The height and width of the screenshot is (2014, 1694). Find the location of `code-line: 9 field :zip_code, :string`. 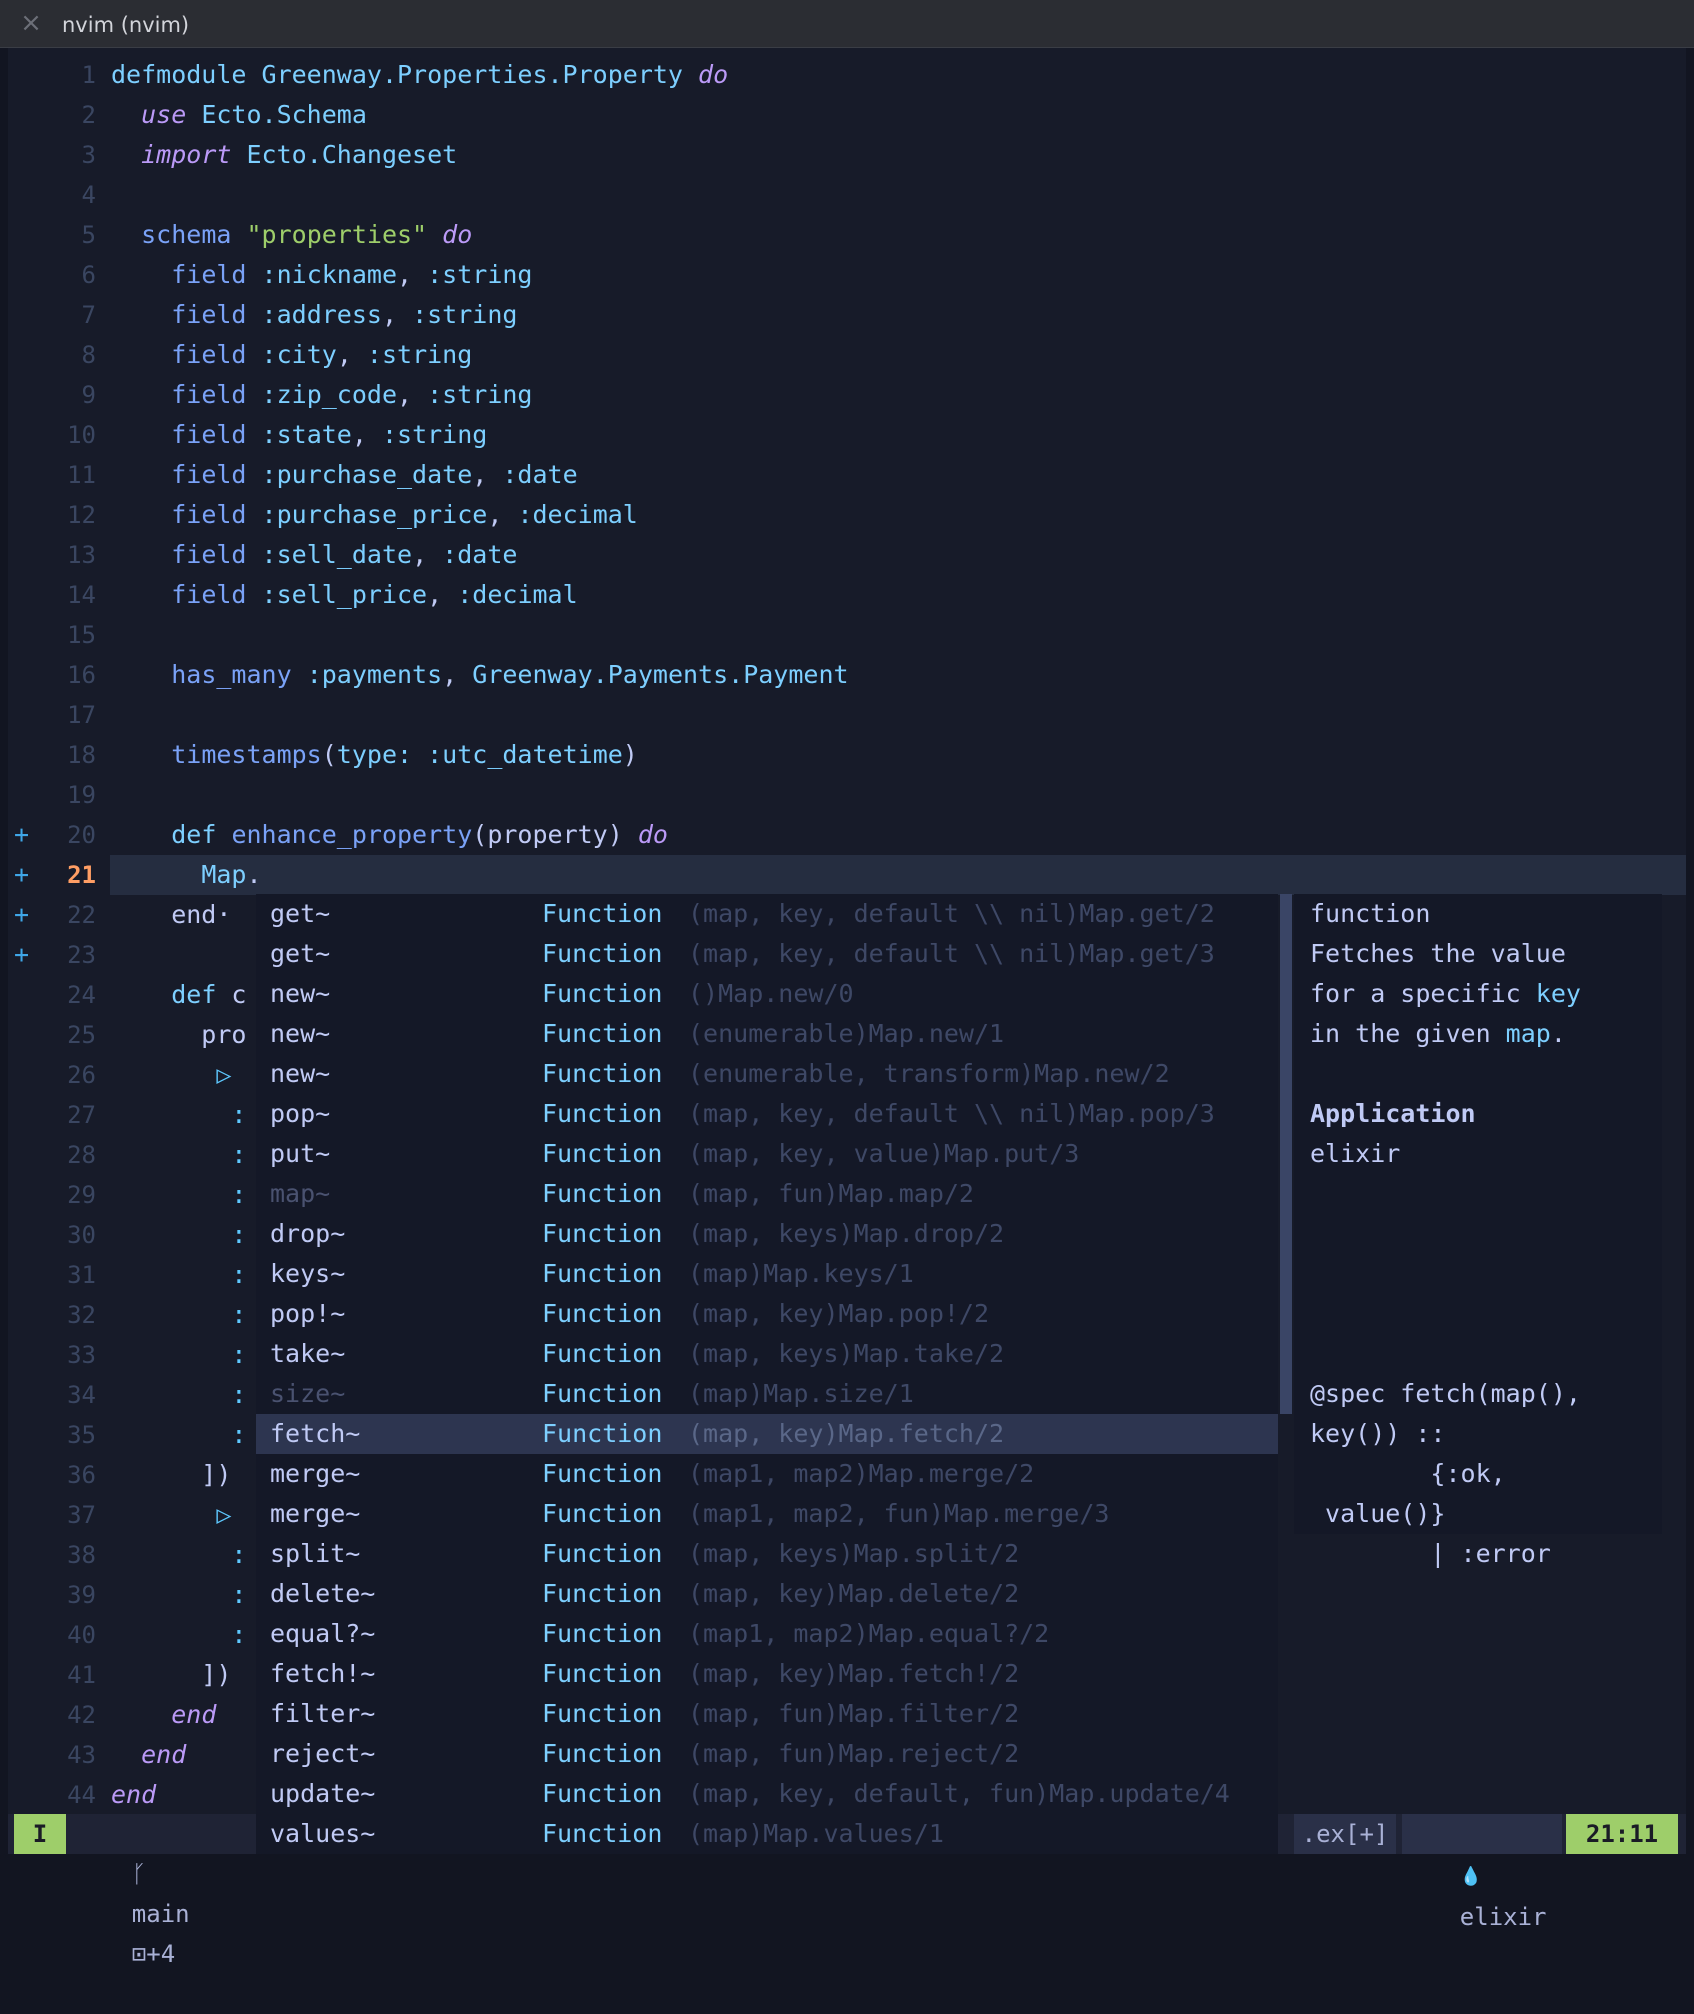

code-line: 9 field :zip_code, :string is located at coordinates (847, 395).